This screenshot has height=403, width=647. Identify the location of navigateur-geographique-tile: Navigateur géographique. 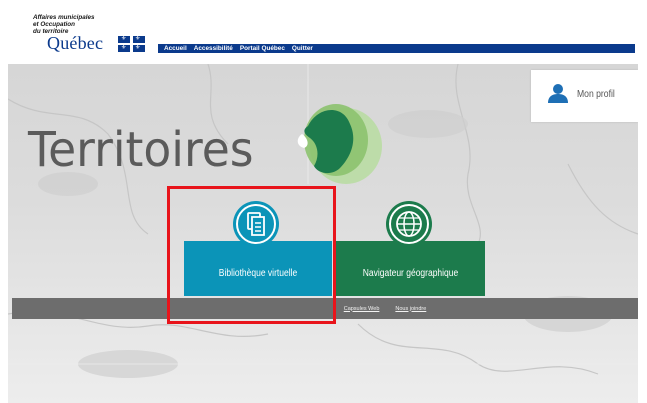
(410, 268).